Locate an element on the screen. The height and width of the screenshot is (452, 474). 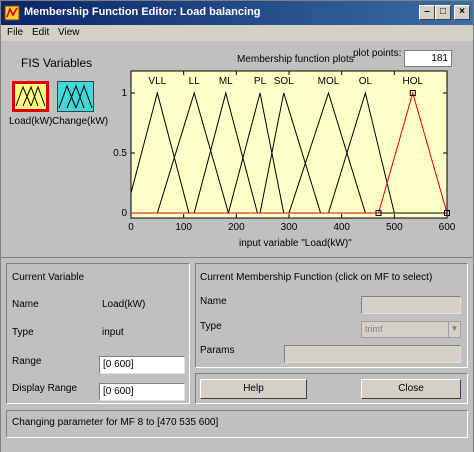
display-range-label: Display Range is located at coordinates (45, 388).